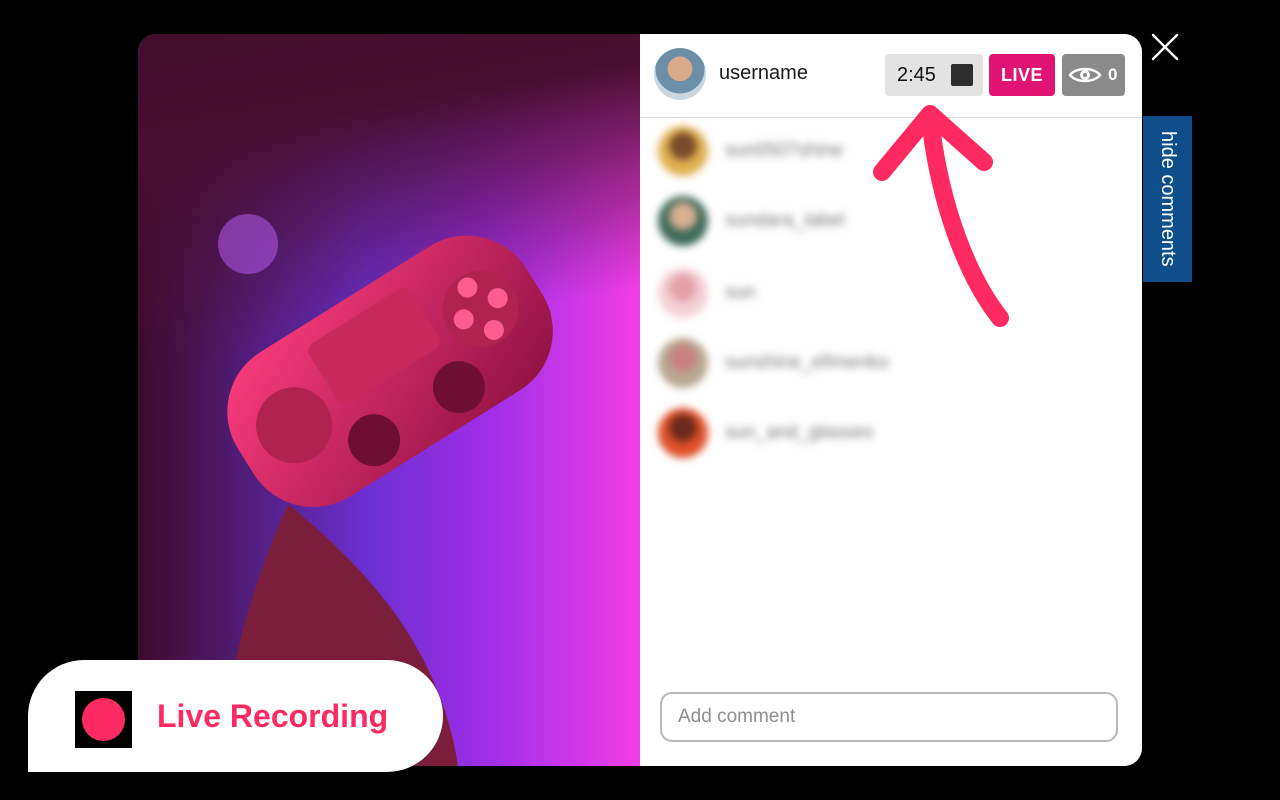  I want to click on viewer-count-badge: 0, so click(1093, 75).